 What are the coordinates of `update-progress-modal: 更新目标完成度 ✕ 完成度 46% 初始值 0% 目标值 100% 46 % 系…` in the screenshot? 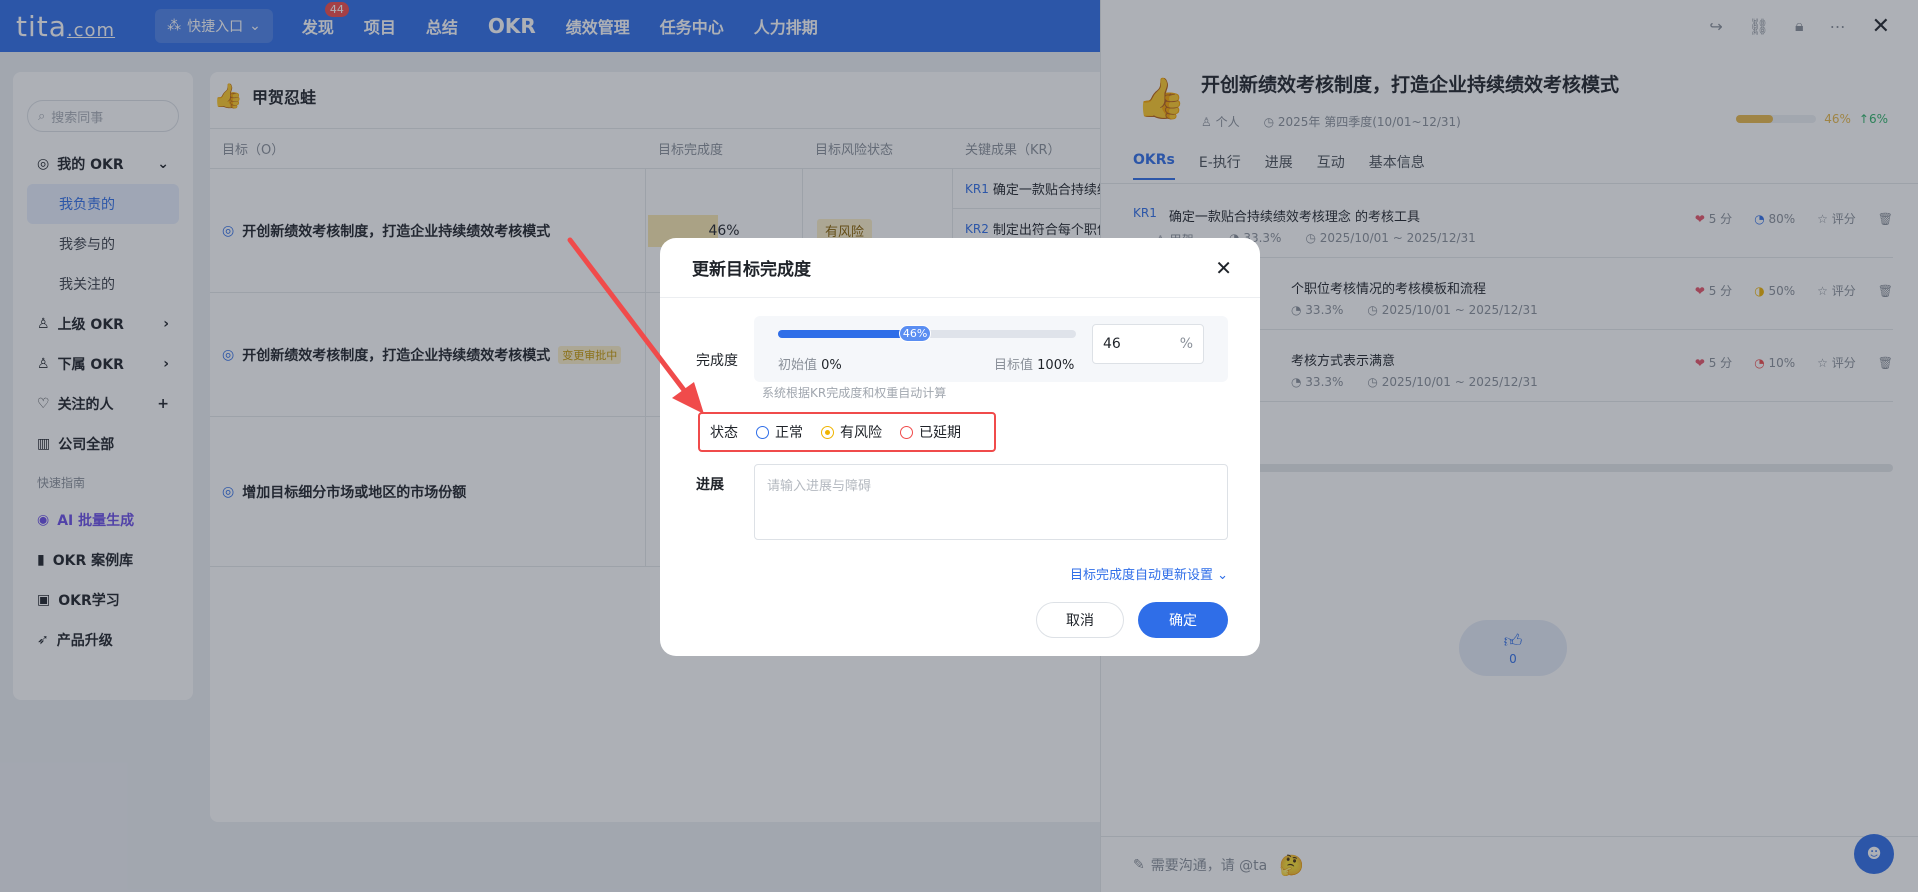 It's located at (960, 447).